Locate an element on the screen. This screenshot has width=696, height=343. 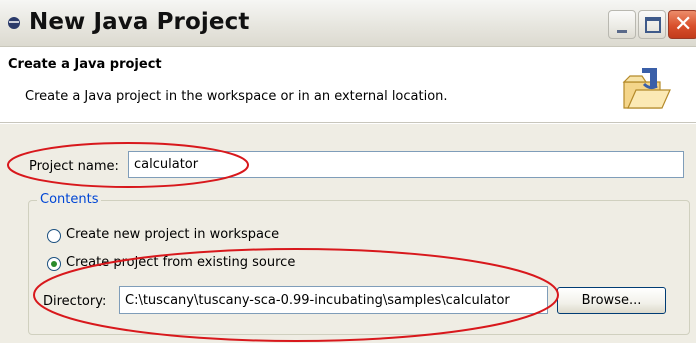
create-from-source-label: Create project from existing source is located at coordinates (180, 262).